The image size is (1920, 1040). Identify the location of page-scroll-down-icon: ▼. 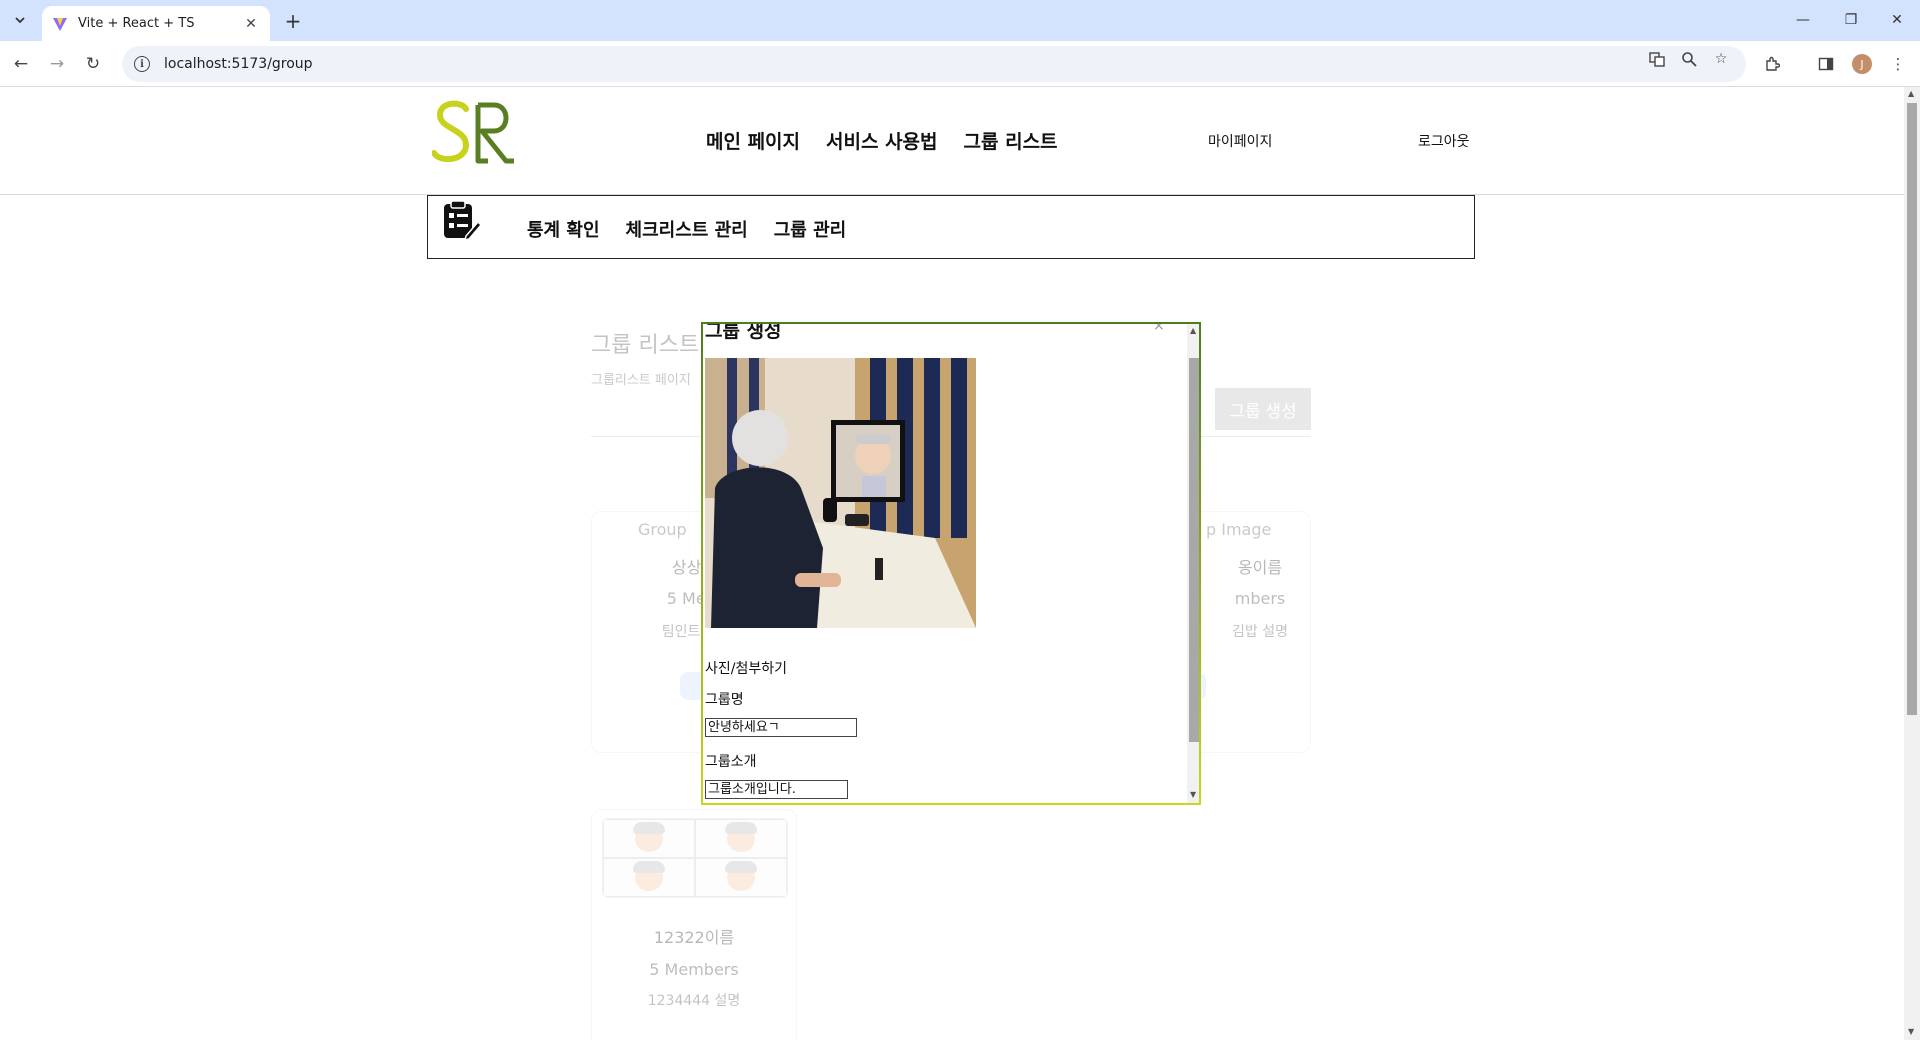
(1911, 1031).